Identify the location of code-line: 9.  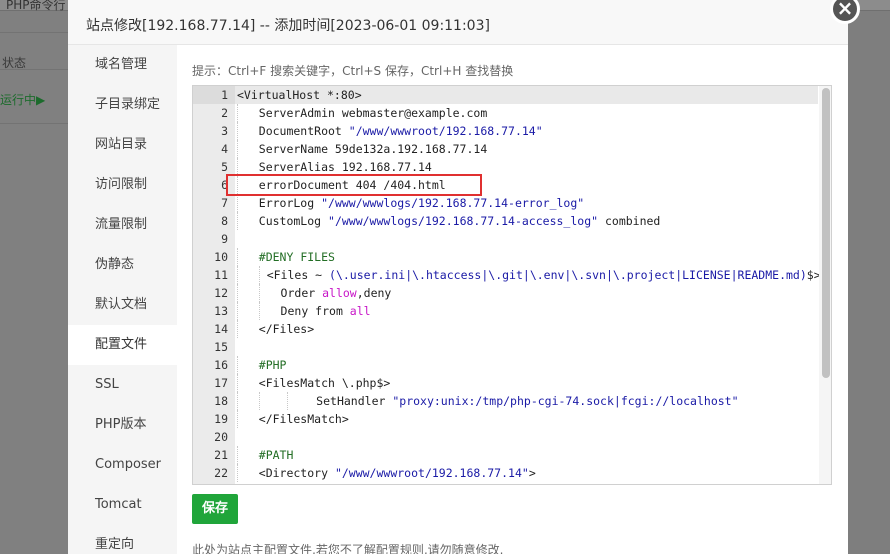
(505, 239).